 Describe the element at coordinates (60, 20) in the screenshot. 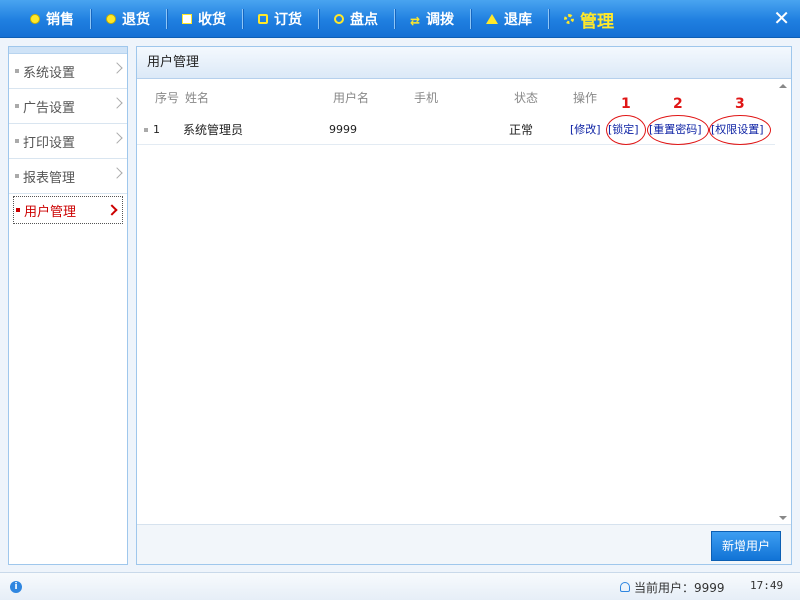

I see `nav-sales-label: 销售` at that location.